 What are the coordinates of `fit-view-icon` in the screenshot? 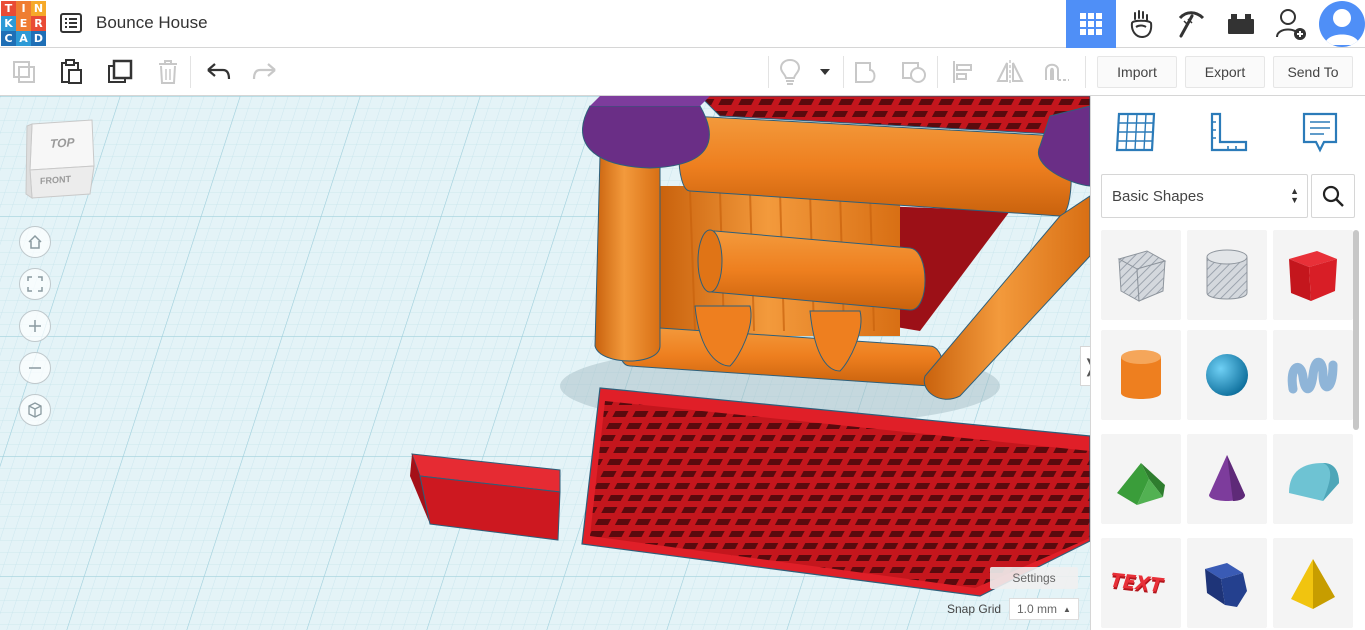 It's located at (35, 284).